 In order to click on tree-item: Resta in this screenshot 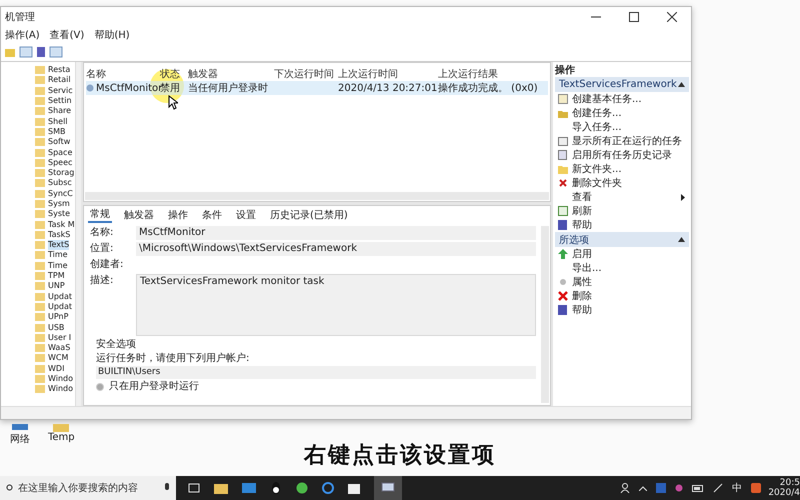, I will do `click(59, 70)`.